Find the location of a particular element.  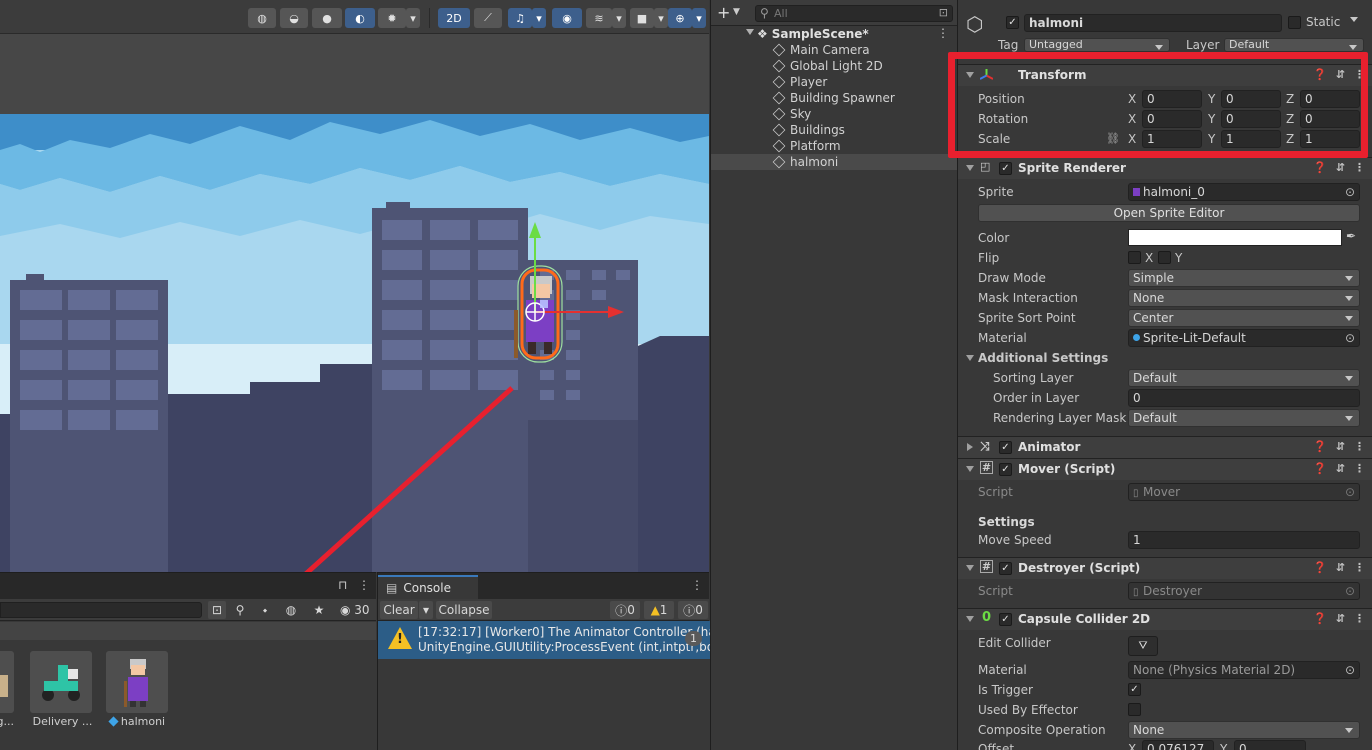

flip-x-checkbox is located at coordinates (1134, 257).